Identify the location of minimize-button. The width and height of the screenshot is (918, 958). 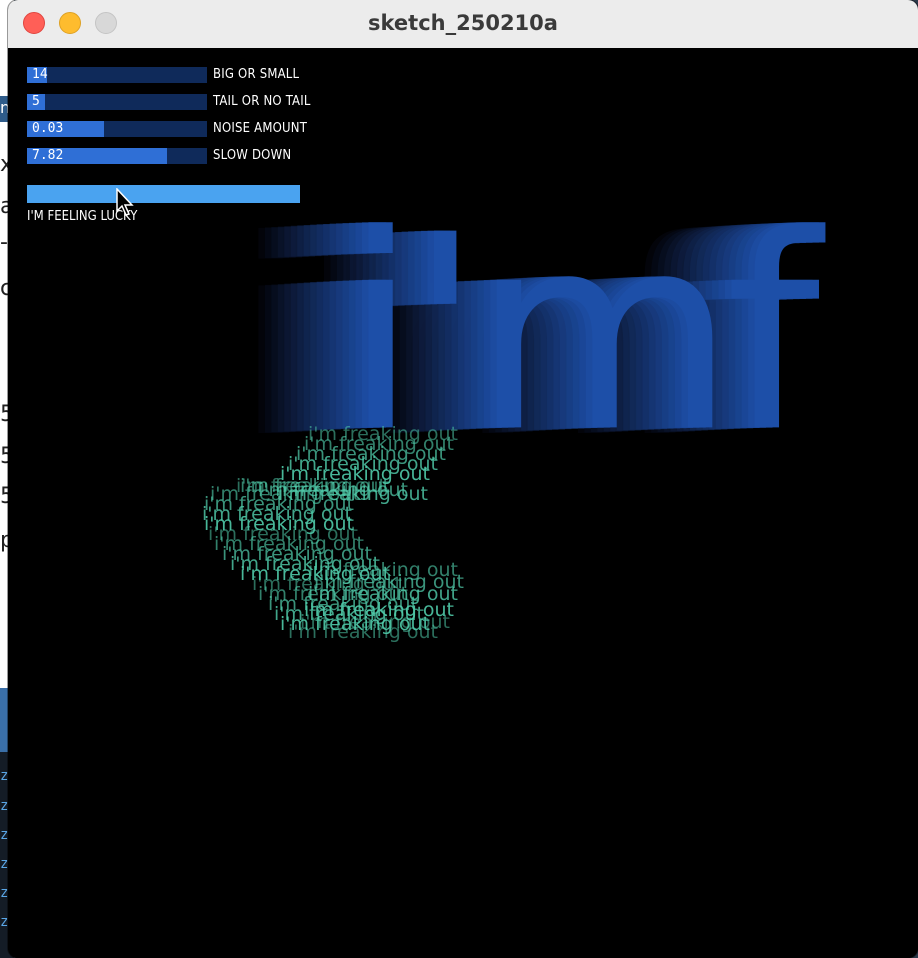
(70, 23).